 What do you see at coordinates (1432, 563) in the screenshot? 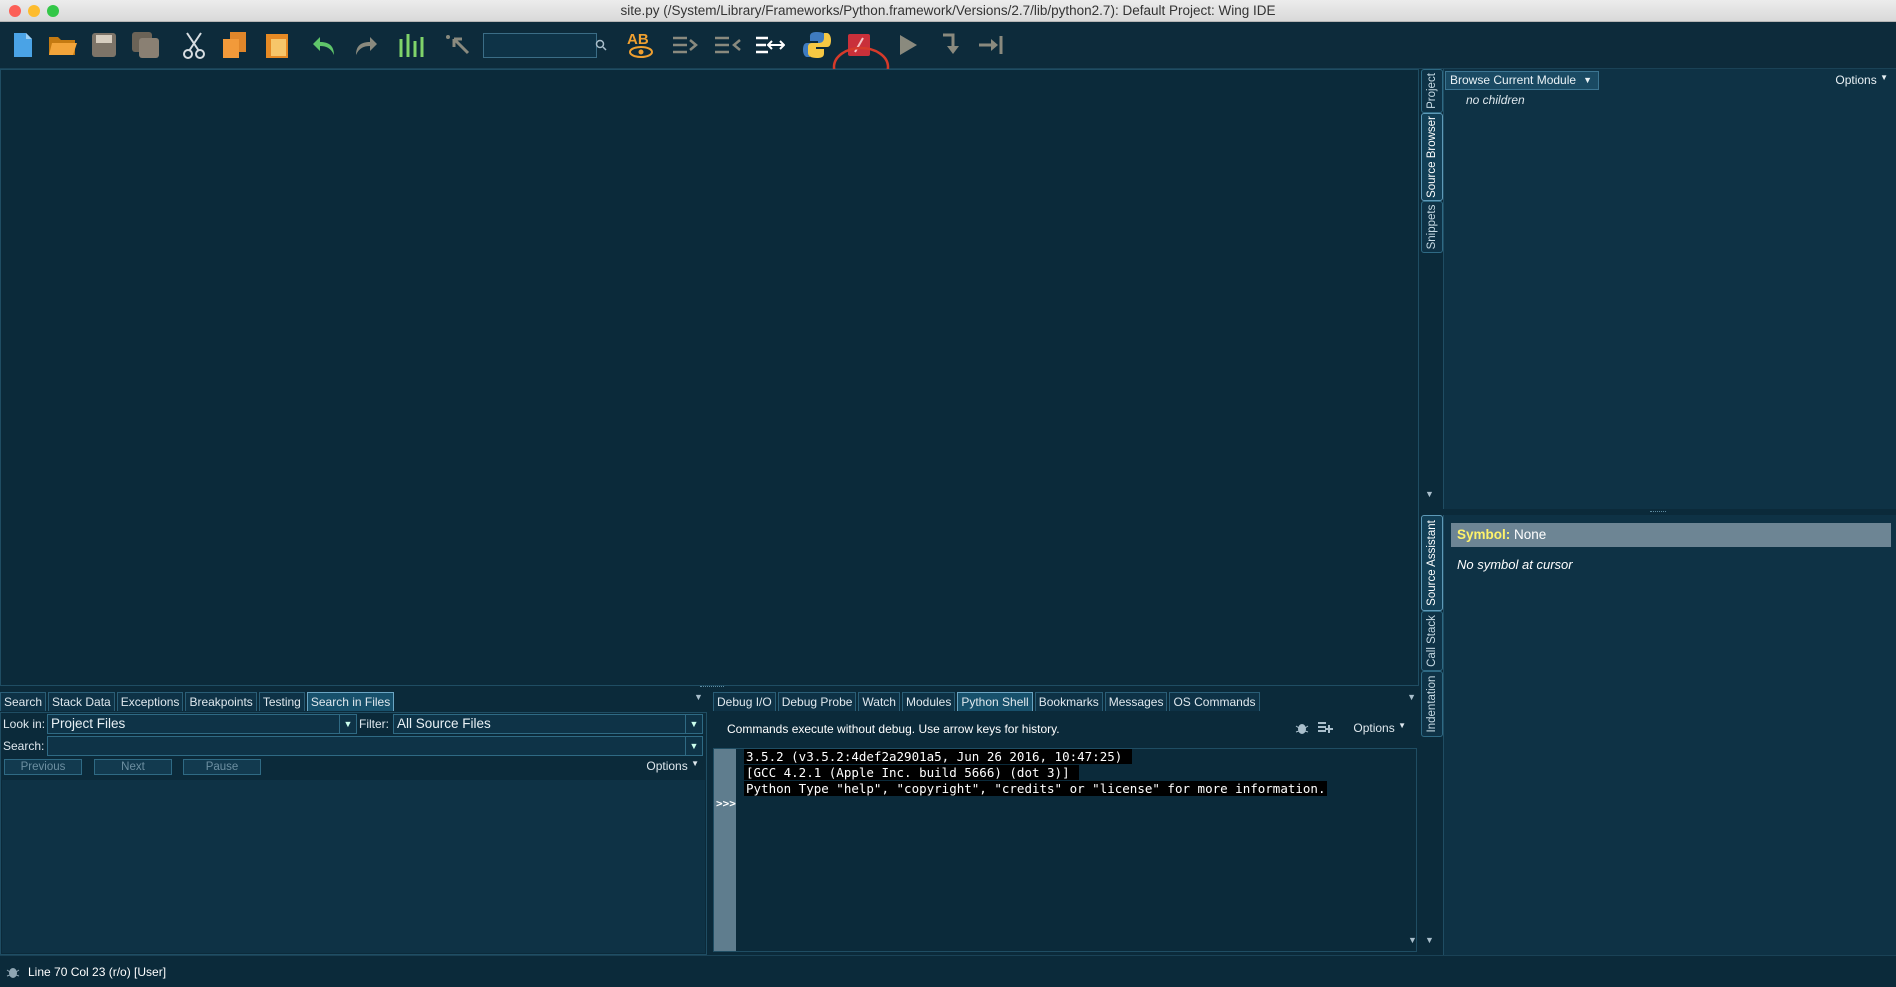
I see `tab-source-assistant: Source Assistant` at bounding box center [1432, 563].